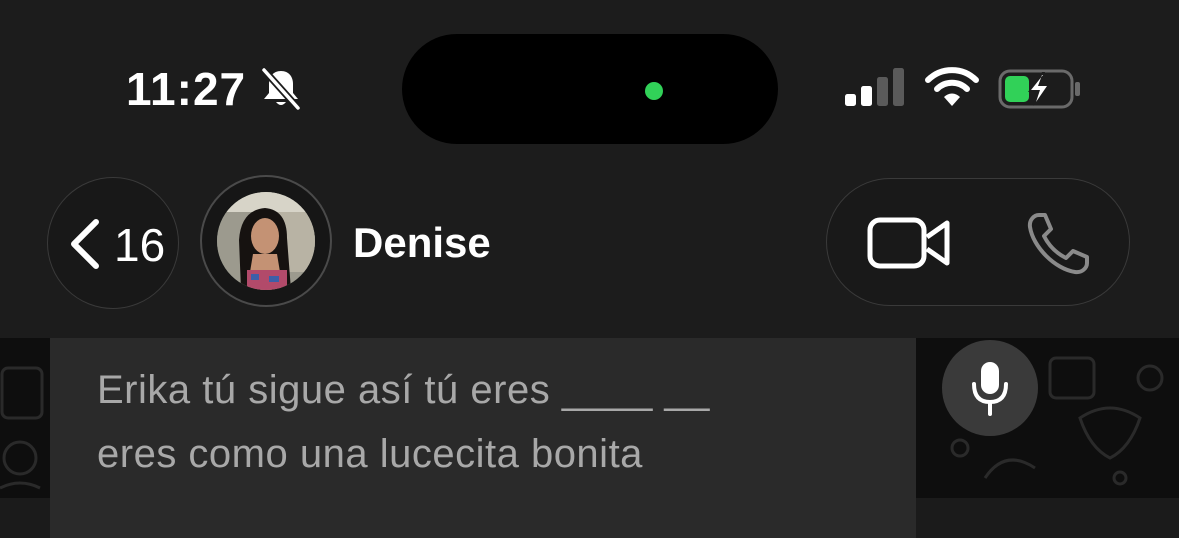 The height and width of the screenshot is (538, 1179). What do you see at coordinates (952, 86) in the screenshot?
I see `wifi-icon` at bounding box center [952, 86].